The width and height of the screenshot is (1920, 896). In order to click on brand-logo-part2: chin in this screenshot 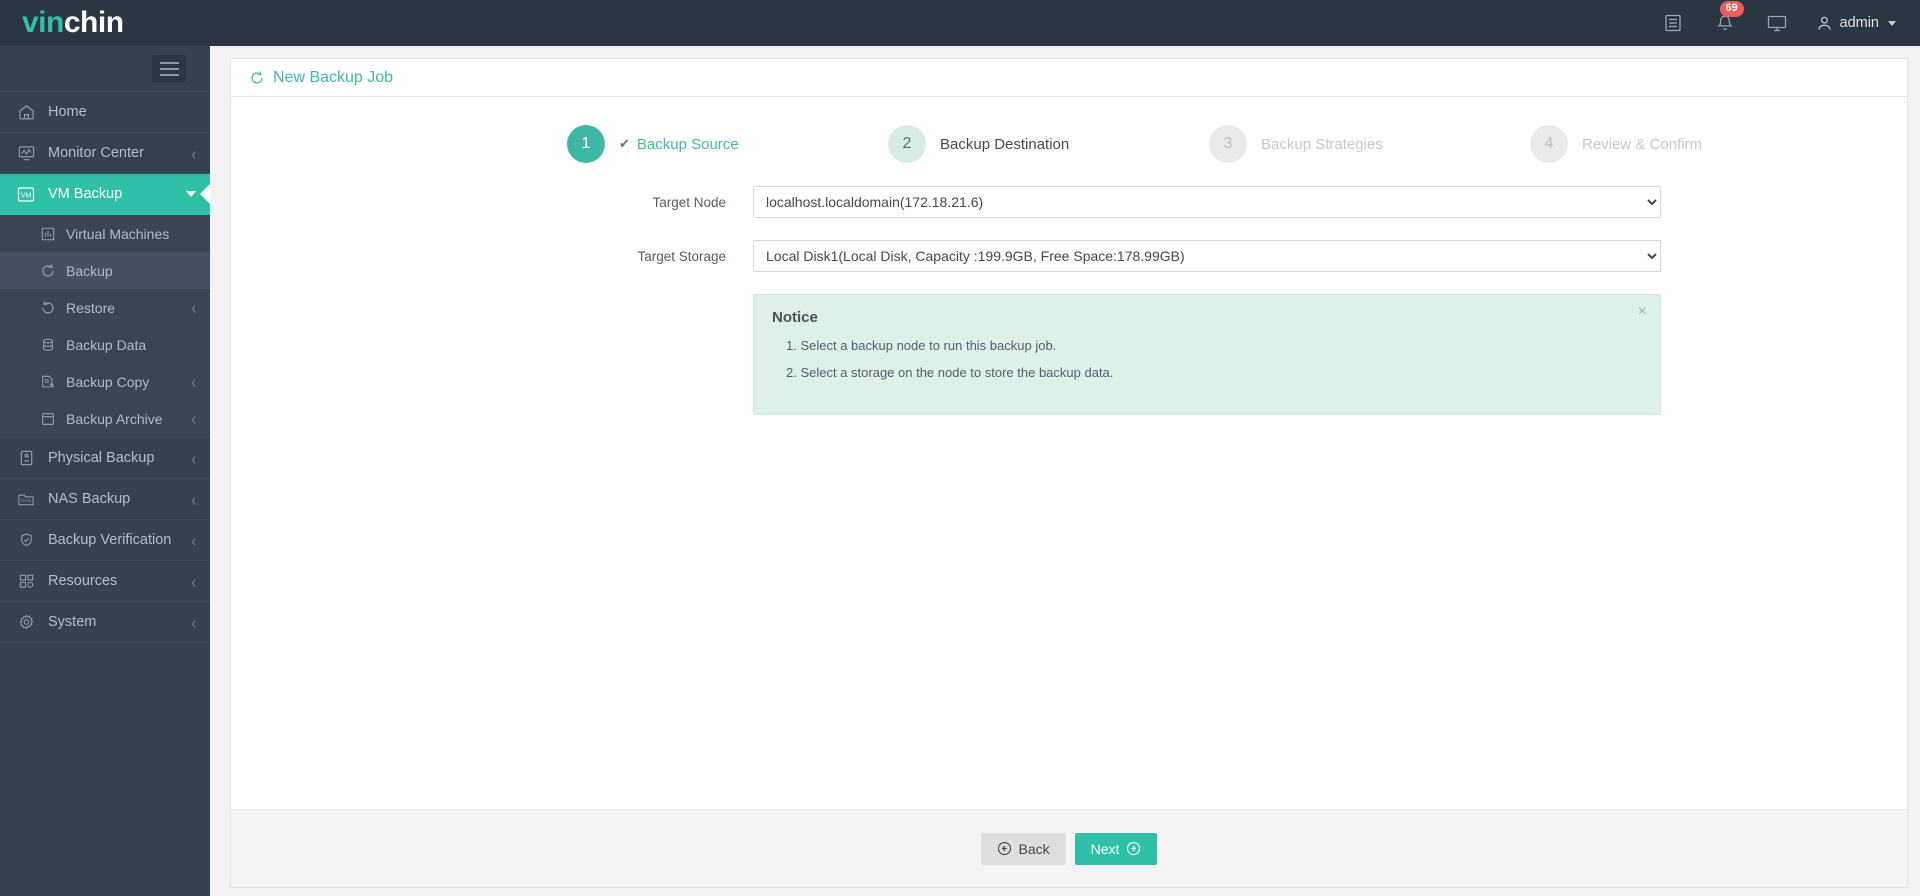, I will do `click(93, 22)`.